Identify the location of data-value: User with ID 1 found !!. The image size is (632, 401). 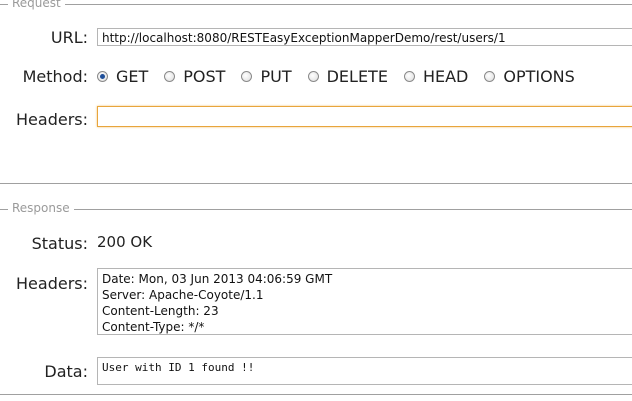
(178, 367).